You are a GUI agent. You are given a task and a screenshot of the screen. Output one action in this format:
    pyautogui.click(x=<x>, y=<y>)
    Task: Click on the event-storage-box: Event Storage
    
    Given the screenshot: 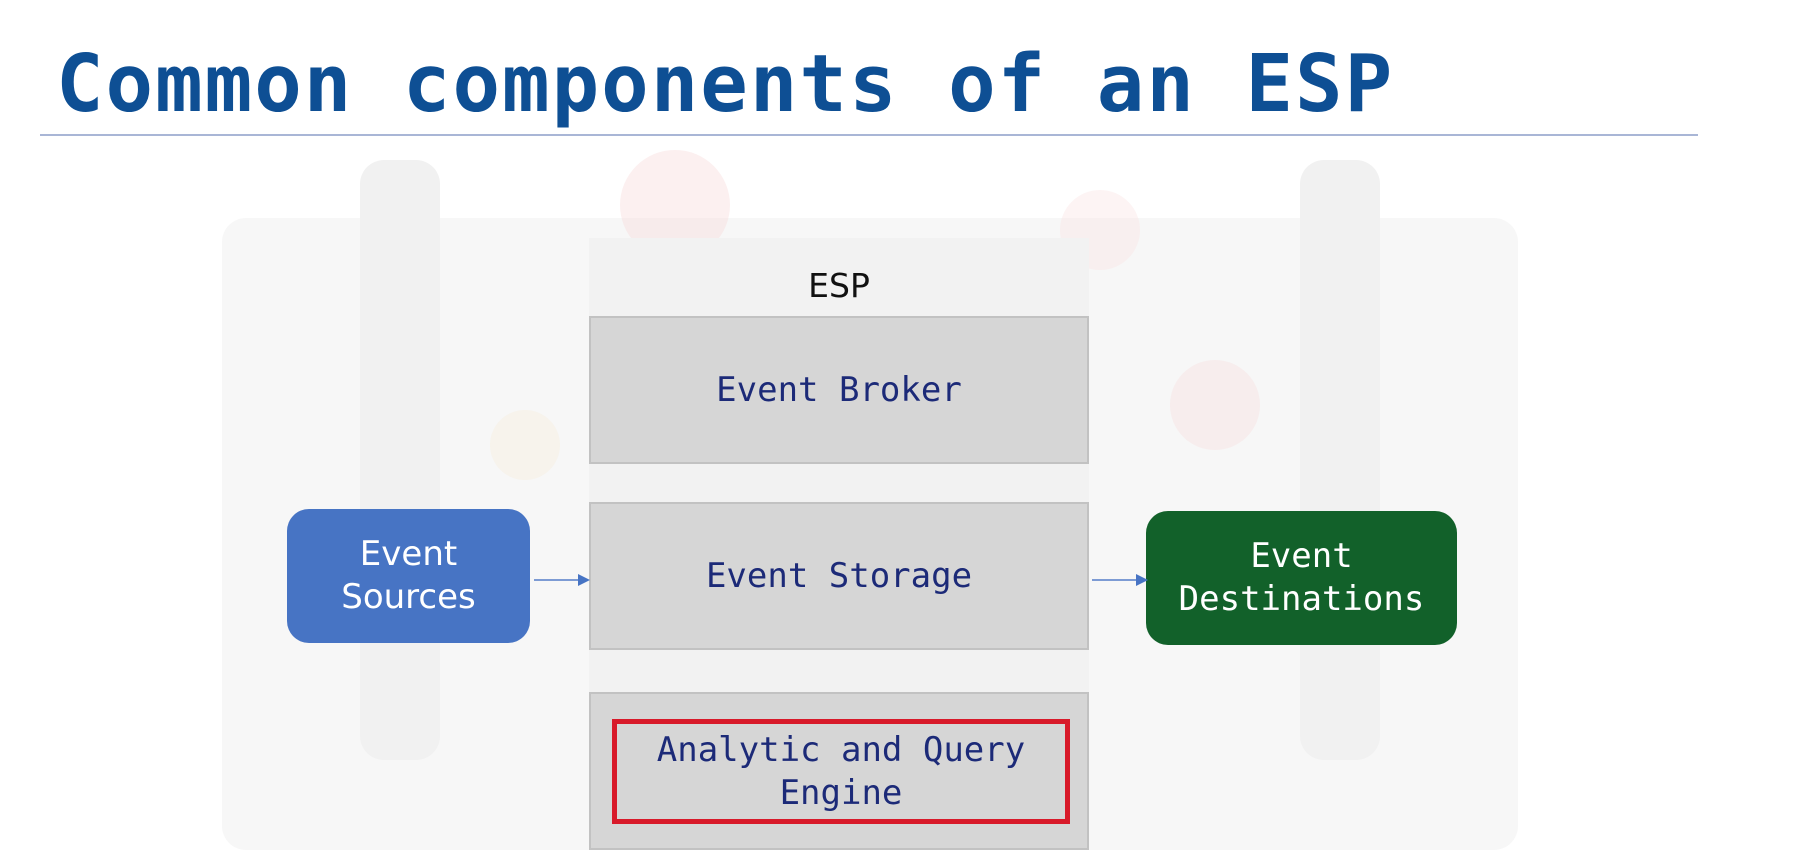 What is the action you would take?
    pyautogui.click(x=839, y=576)
    